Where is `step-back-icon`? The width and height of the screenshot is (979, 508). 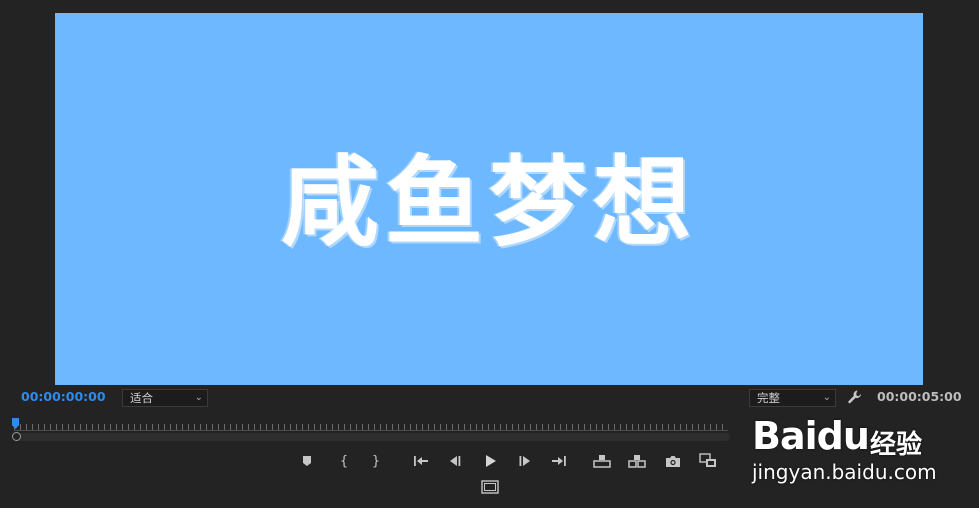
step-back-icon is located at coordinates (455, 461).